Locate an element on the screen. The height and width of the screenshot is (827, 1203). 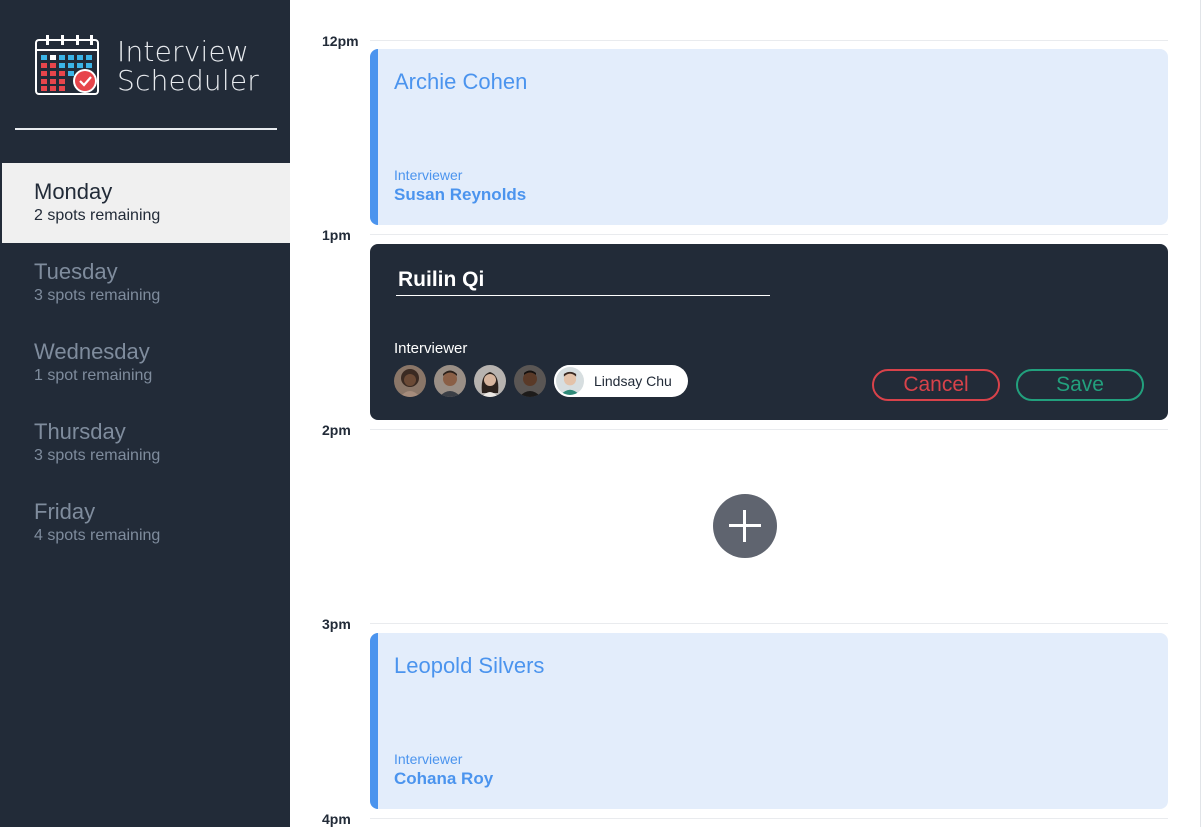
day-item-thursday: Thursday 3 spots remaining is located at coordinates (145, 443).